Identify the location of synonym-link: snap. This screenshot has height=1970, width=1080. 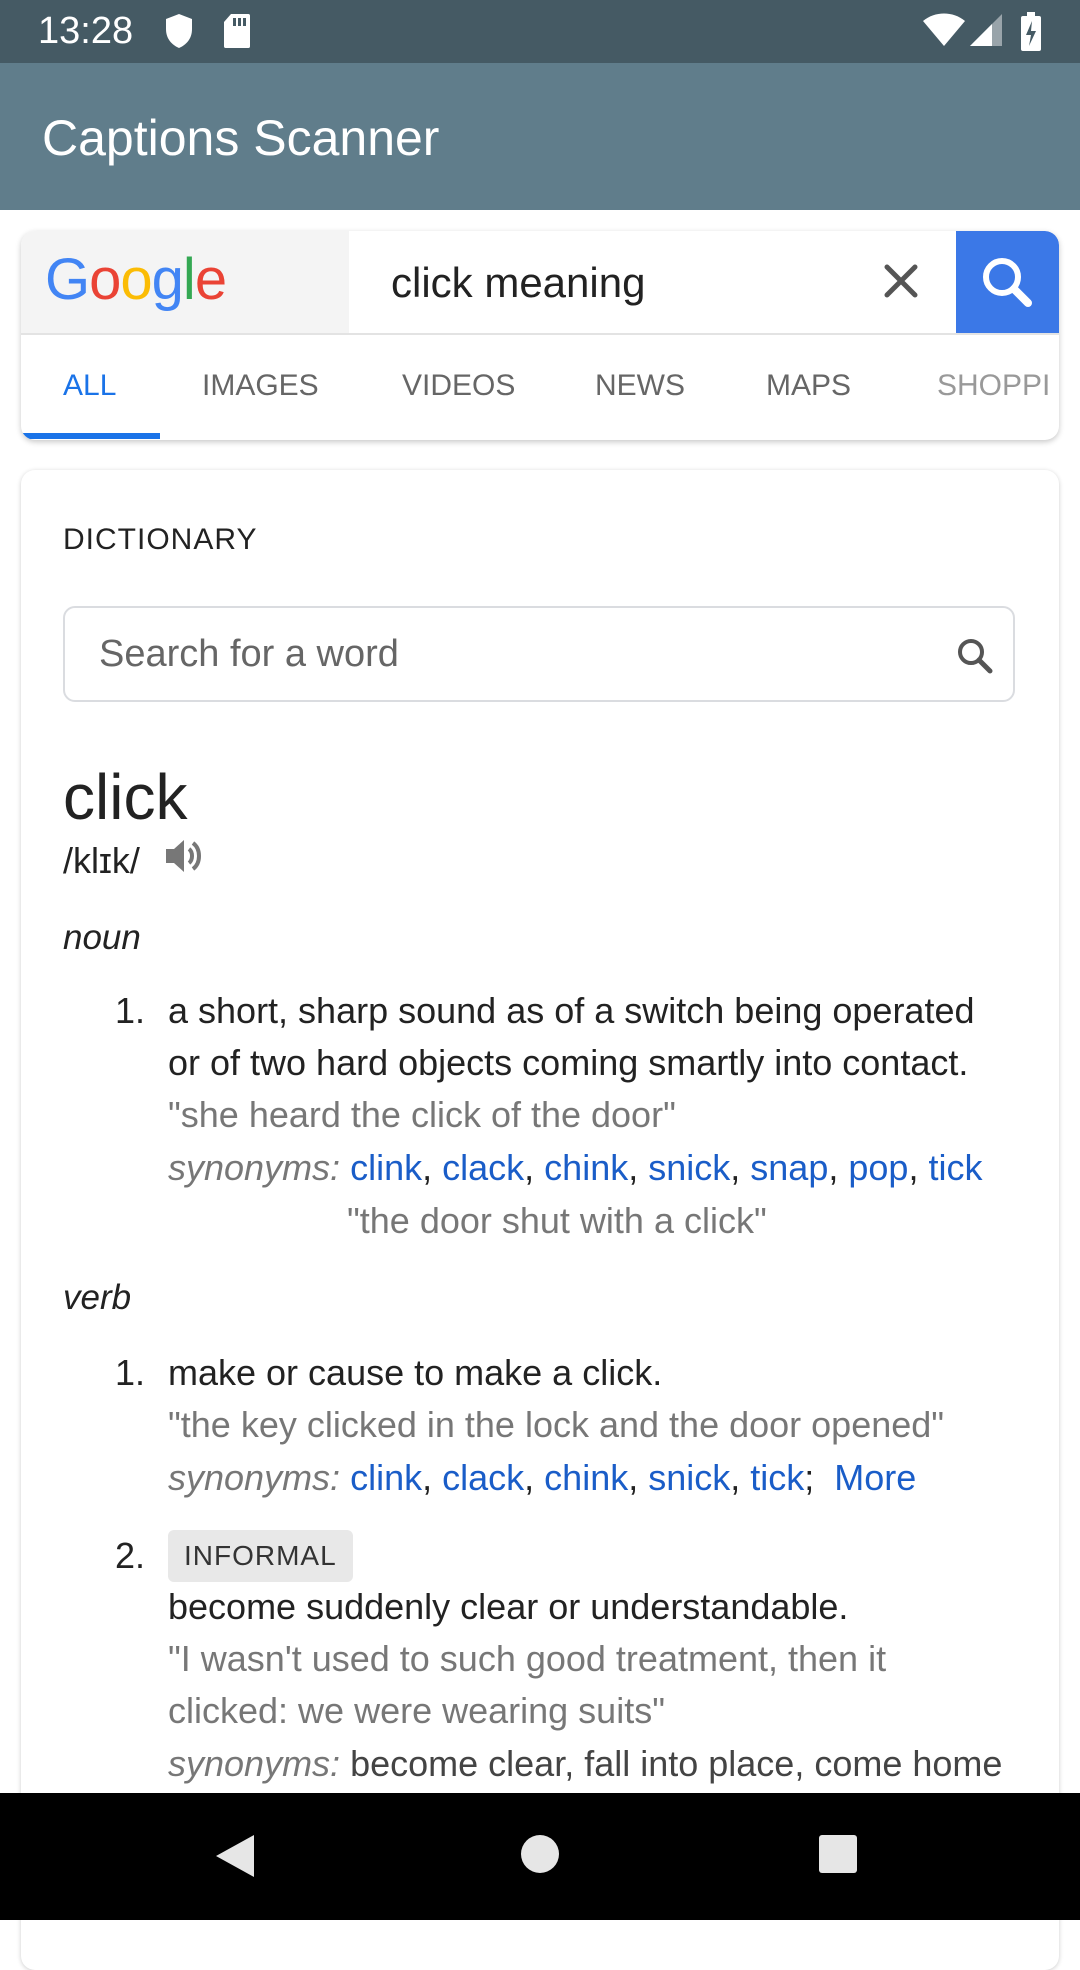
(789, 1167).